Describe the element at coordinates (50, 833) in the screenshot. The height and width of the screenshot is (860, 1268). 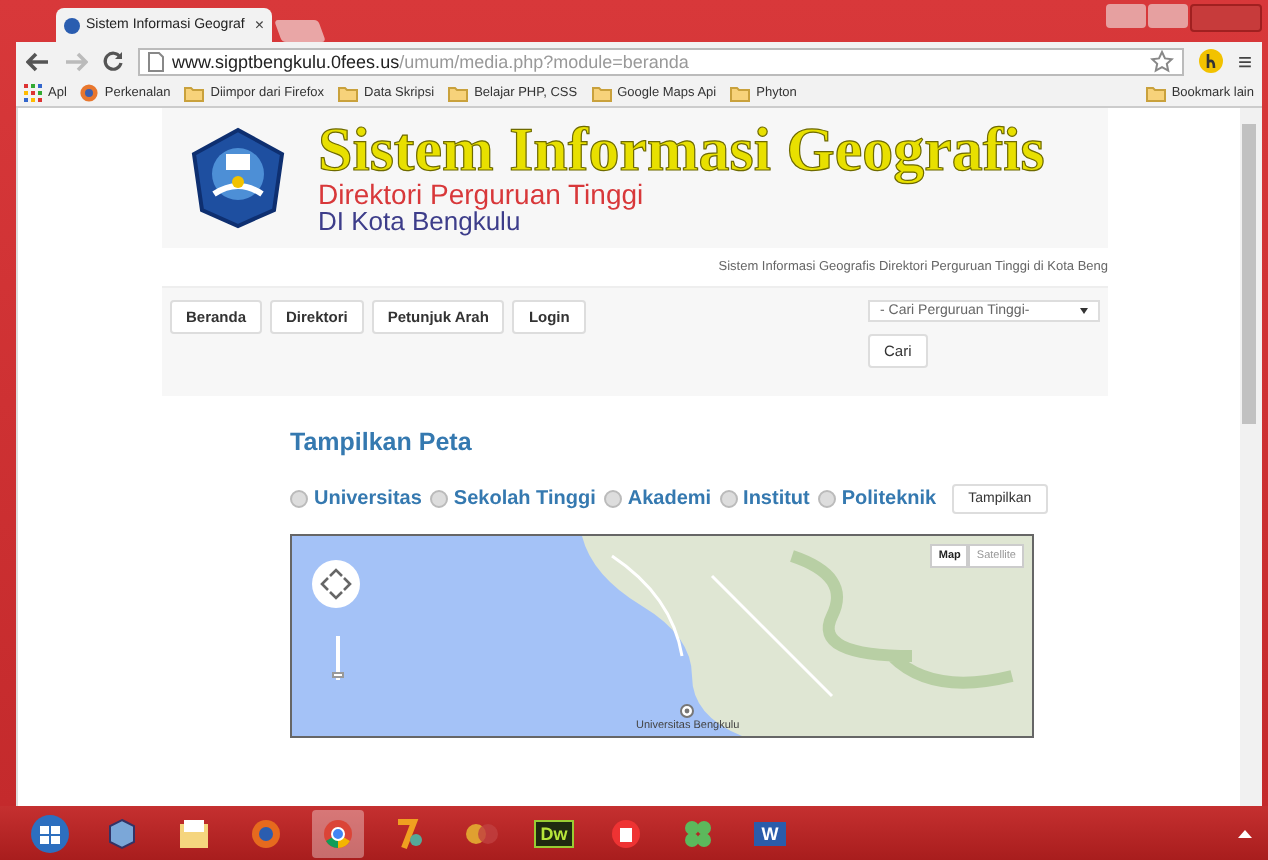
I see `start-orb-icon` at that location.